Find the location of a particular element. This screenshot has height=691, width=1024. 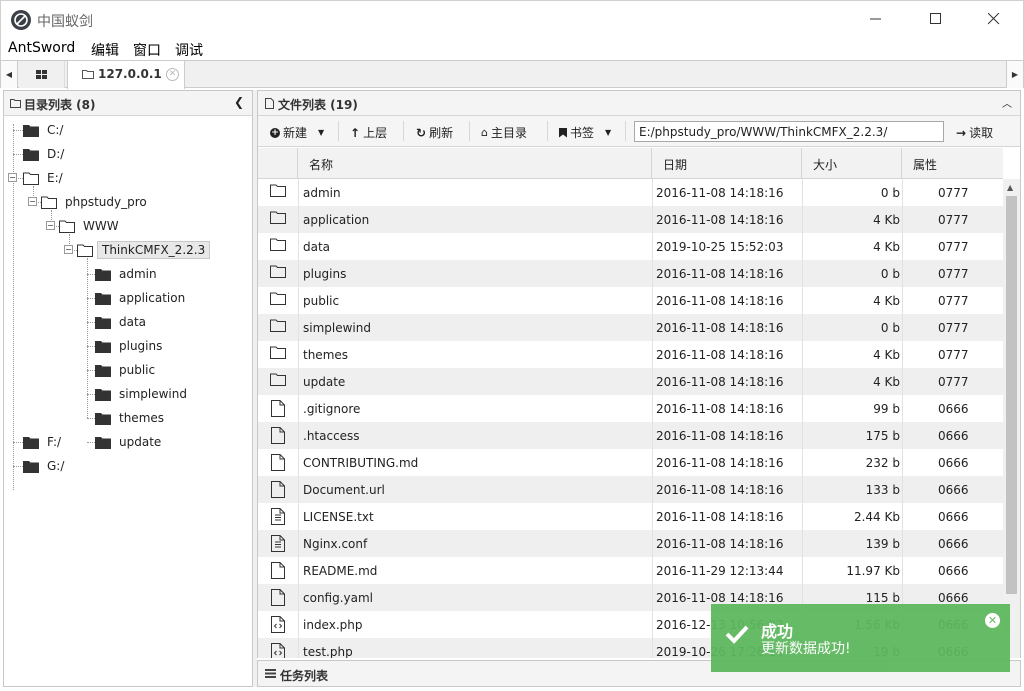

table-row: .gitignore 2016-11-08 14:18:16 99 b 0666 is located at coordinates (630, 408).